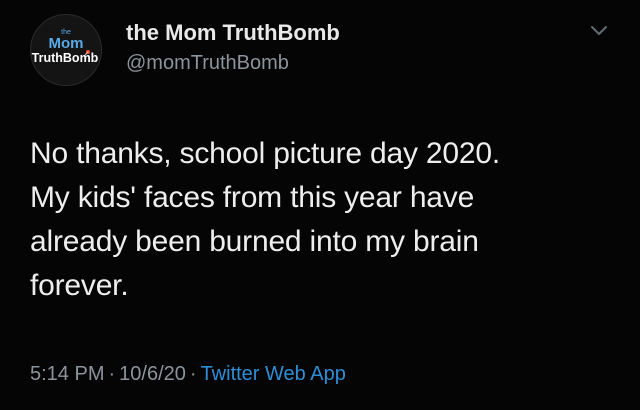 The height and width of the screenshot is (410, 640). I want to click on user-handle: @momTruthBomb, so click(207, 63).